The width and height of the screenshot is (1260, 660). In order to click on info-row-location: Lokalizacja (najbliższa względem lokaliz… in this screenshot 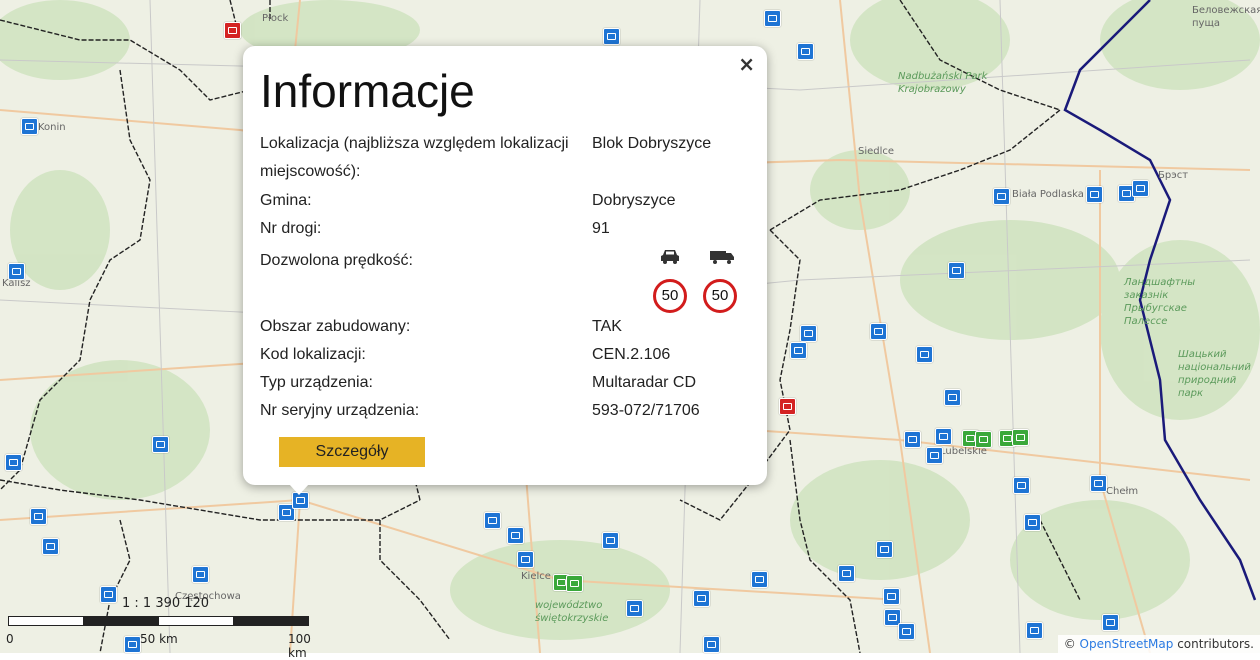, I will do `click(505, 158)`.